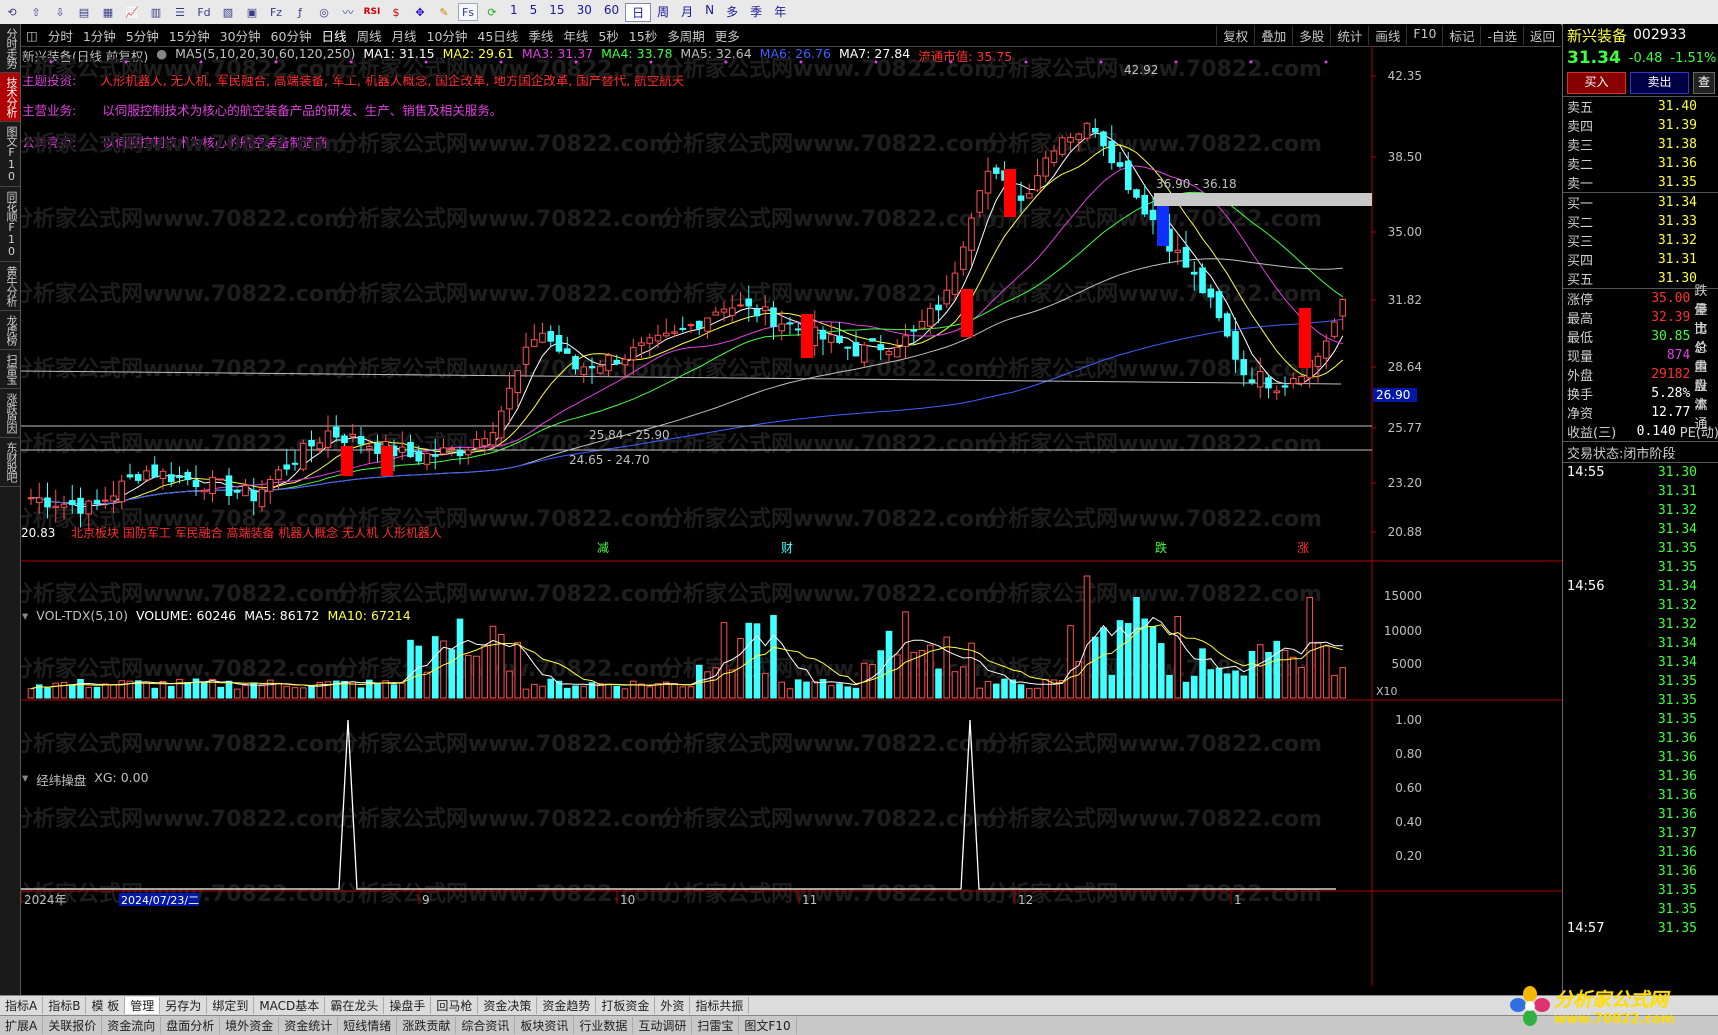 The width and height of the screenshot is (1718, 1035). I want to click on back-arrow-icon: ⟲, so click(12, 12).